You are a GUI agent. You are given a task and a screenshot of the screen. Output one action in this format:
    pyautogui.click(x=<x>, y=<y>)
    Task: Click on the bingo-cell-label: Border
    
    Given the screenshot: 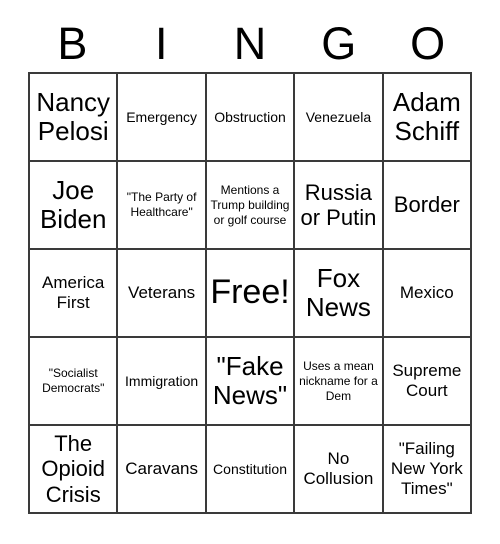 What is the action you would take?
    pyautogui.click(x=426, y=205)
    